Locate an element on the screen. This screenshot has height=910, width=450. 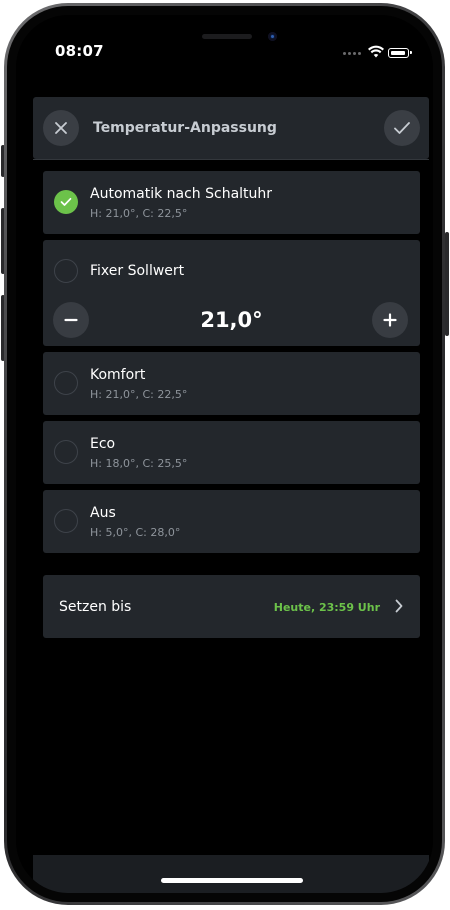
option-subtitle: H: 18,0°, C: 25,5° is located at coordinates (139, 463).